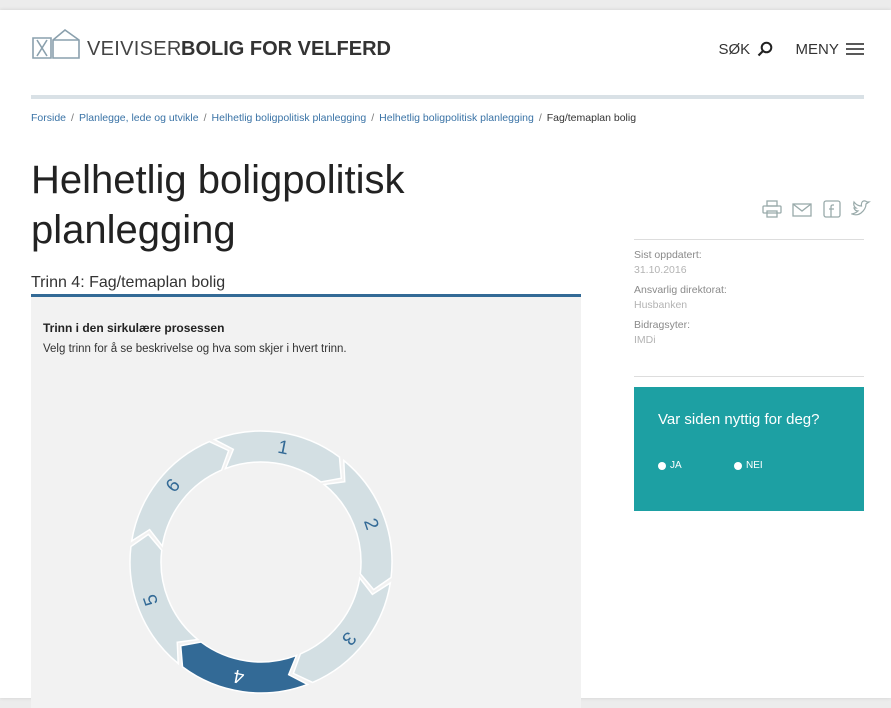 The image size is (891, 708). What do you see at coordinates (668, 255) in the screenshot?
I see `updated-label: Sist oppdatert:` at bounding box center [668, 255].